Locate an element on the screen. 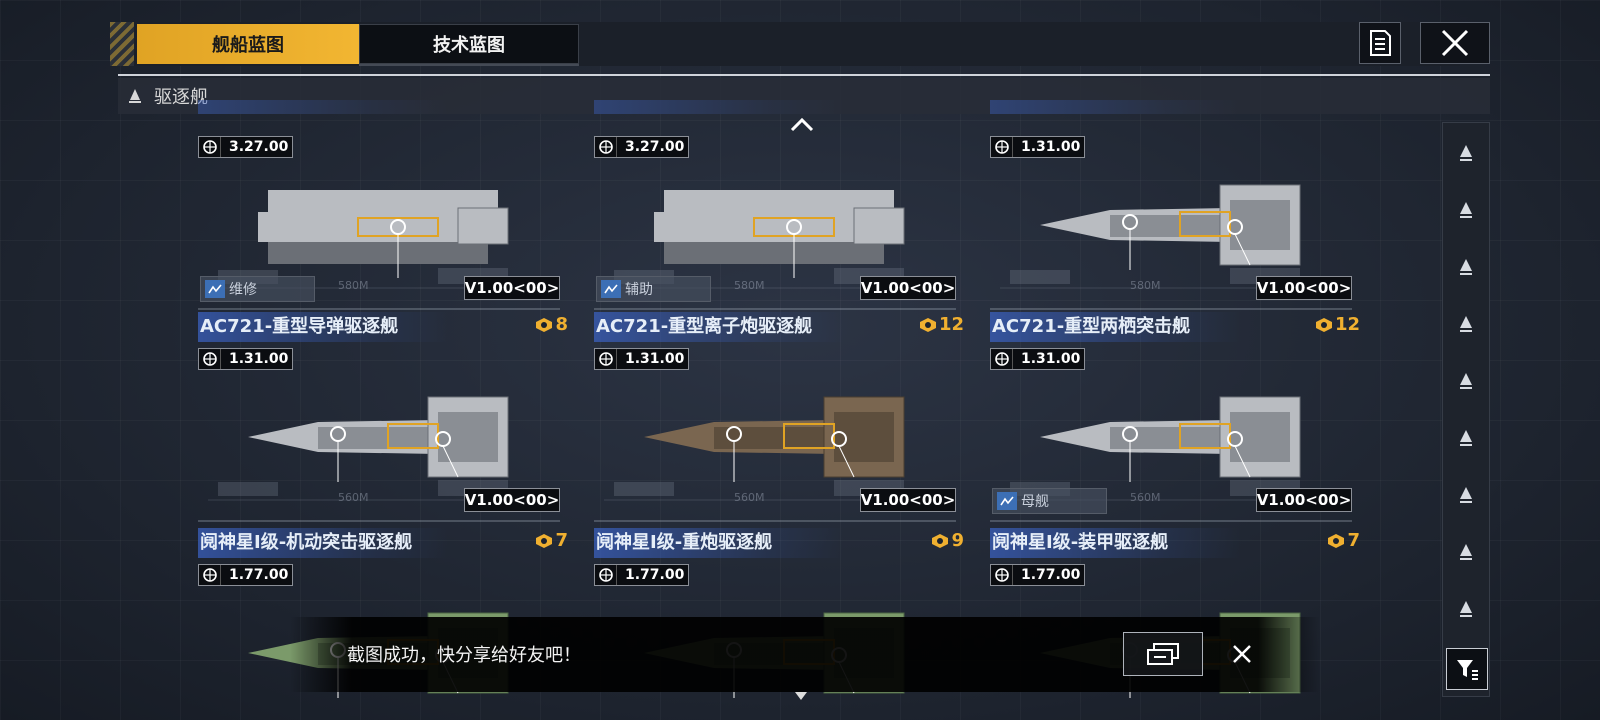 The width and height of the screenshot is (1600, 720). tab-tech-blueprint: 技术蓝图 is located at coordinates (469, 44).